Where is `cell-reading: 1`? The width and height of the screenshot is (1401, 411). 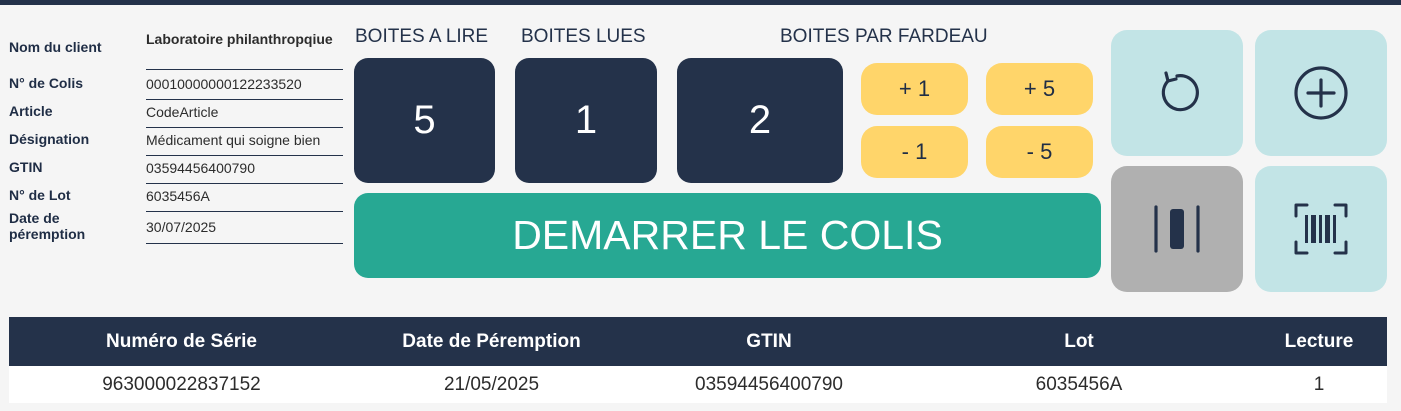
cell-reading: 1 is located at coordinates (1319, 384).